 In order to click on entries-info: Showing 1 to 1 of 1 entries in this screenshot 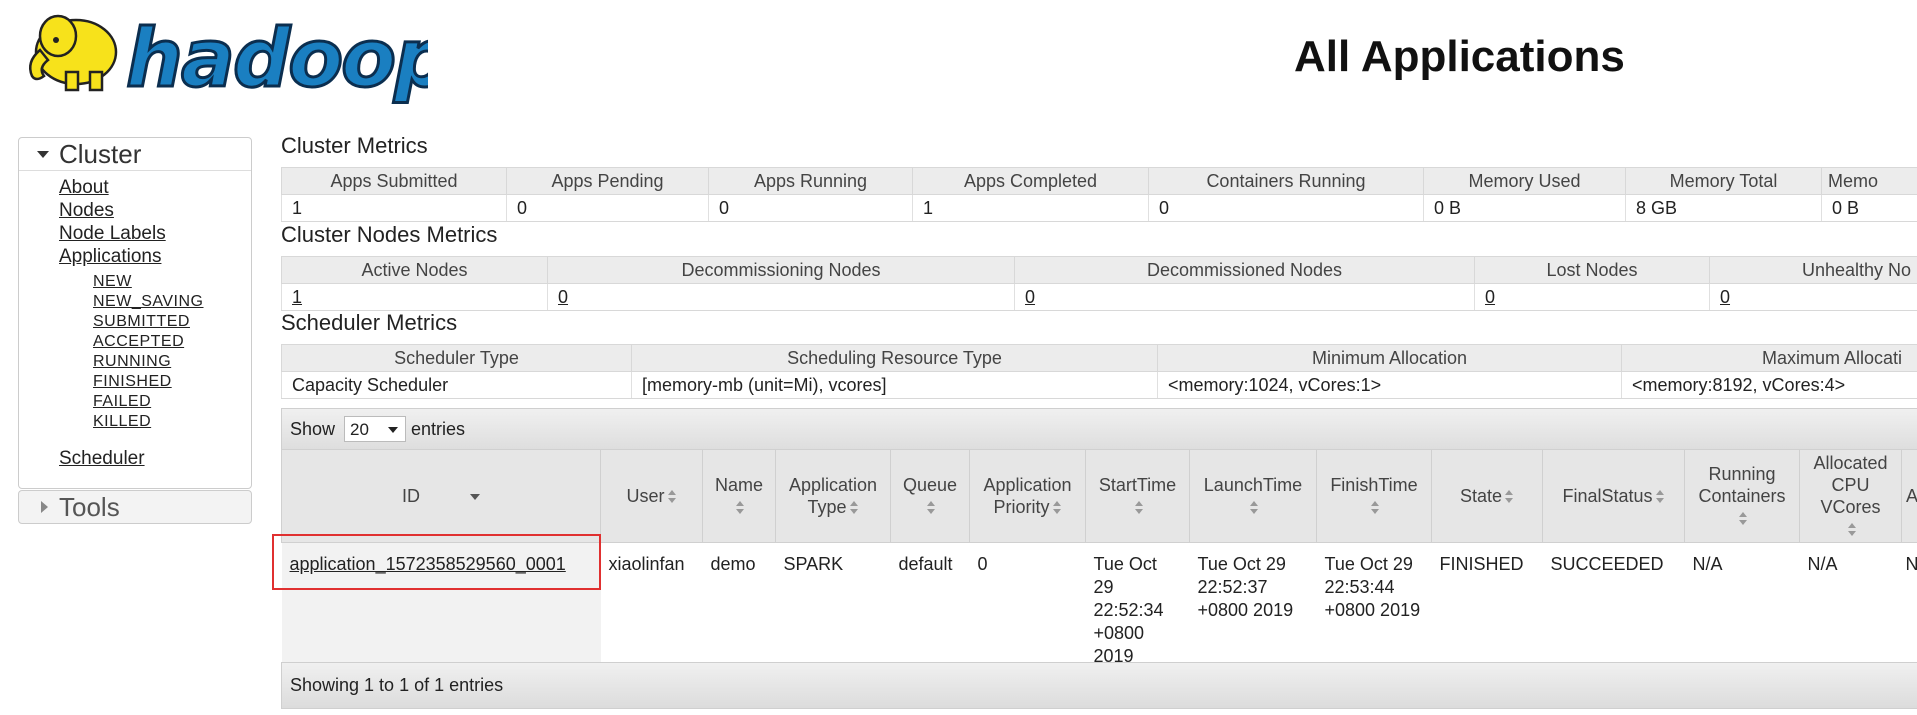, I will do `click(397, 685)`.